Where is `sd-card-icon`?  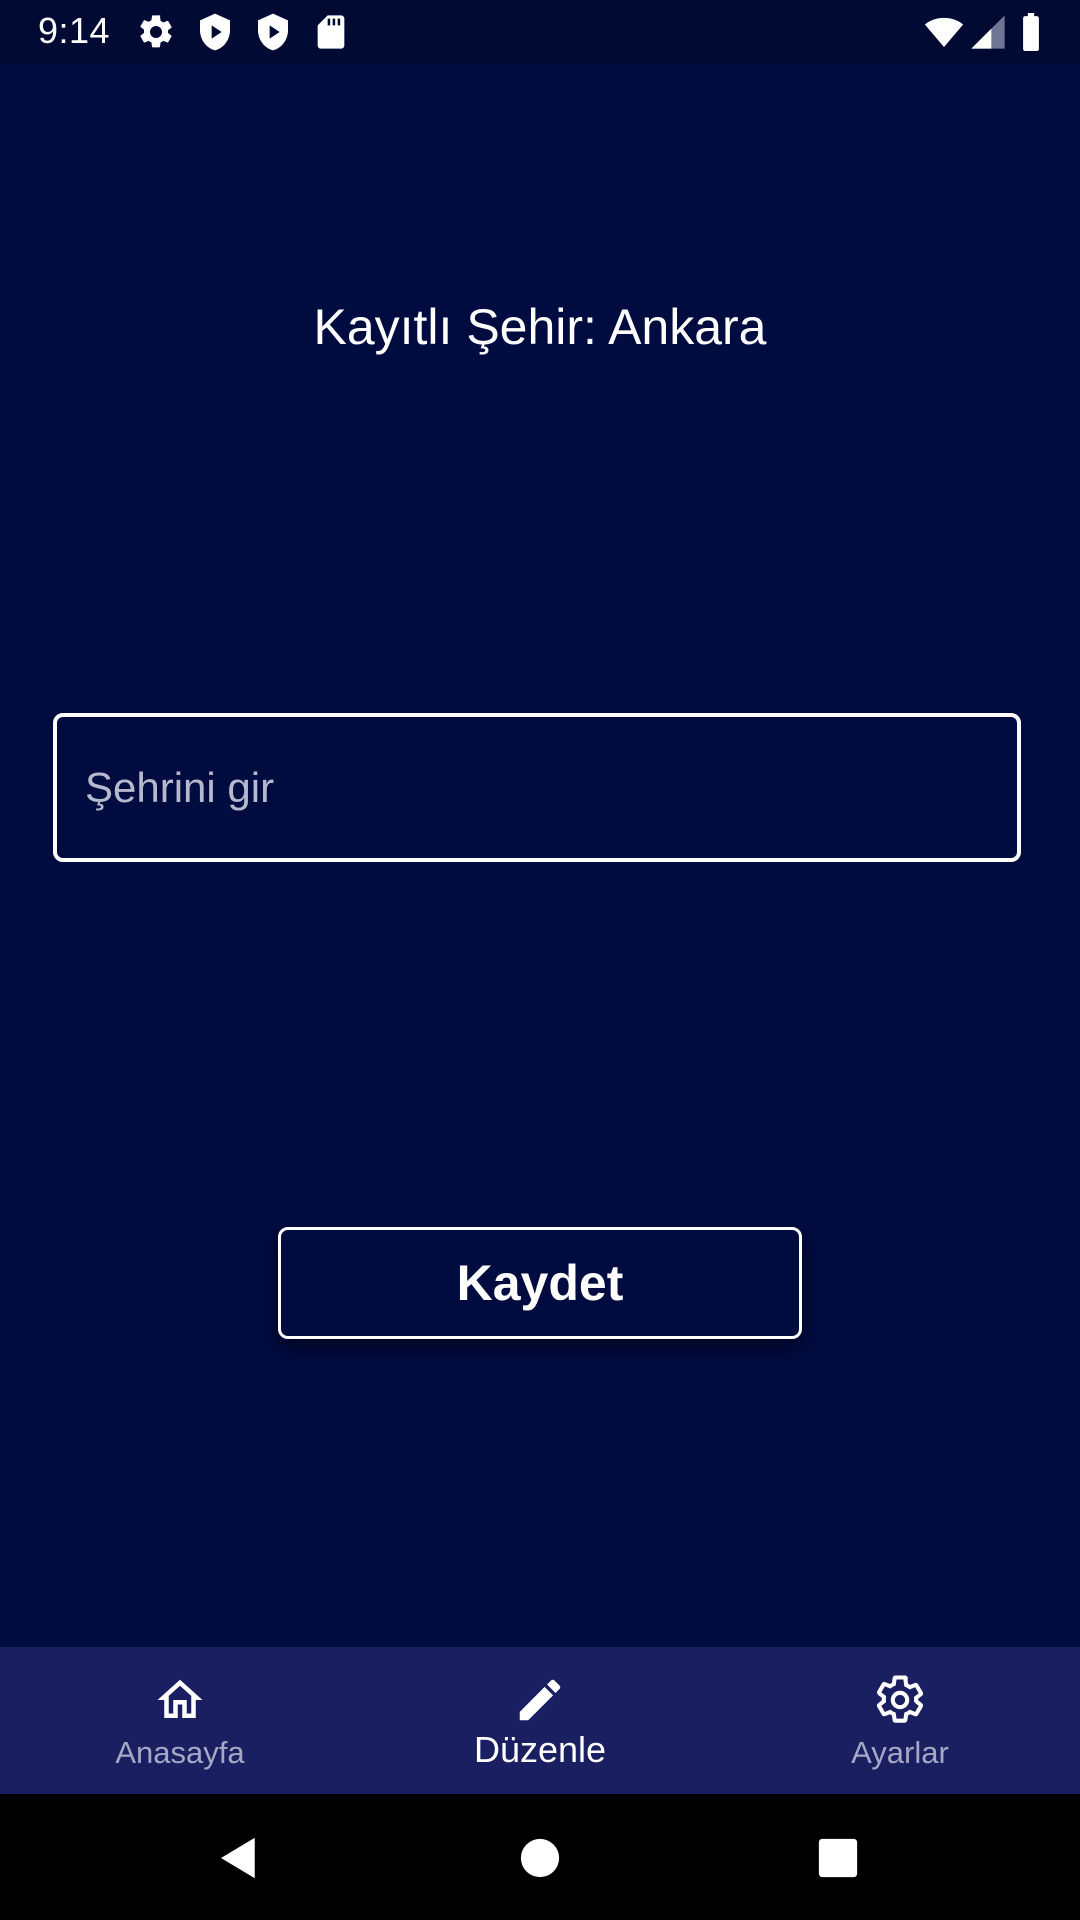
sd-card-icon is located at coordinates (331, 32).